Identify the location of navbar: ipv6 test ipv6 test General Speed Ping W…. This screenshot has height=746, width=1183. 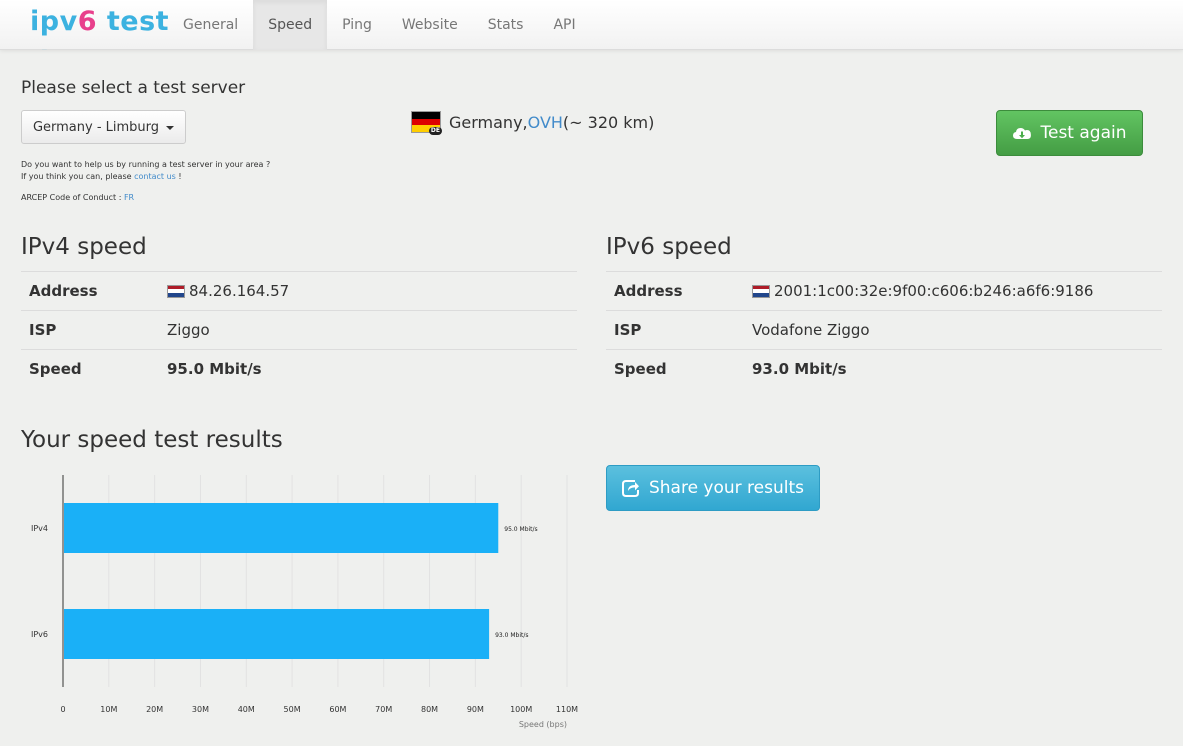
(591, 25).